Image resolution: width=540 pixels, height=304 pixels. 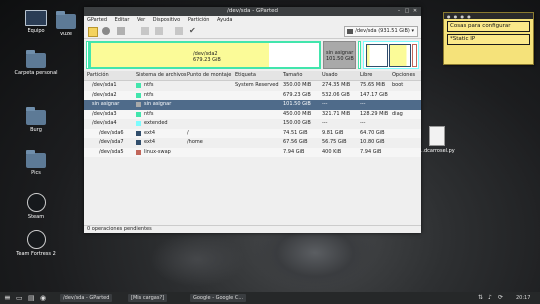 What do you see at coordinates (377, 55) in the screenshot?
I see `map-segment-sda6` at bounding box center [377, 55].